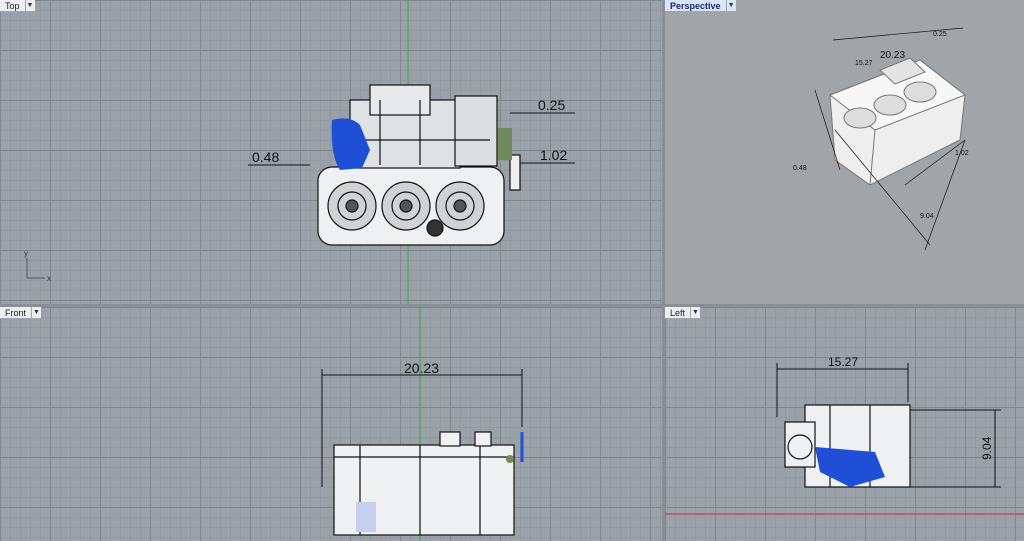 The image size is (1024, 541). I want to click on viewport-tab-front: Front ▼, so click(21, 313).